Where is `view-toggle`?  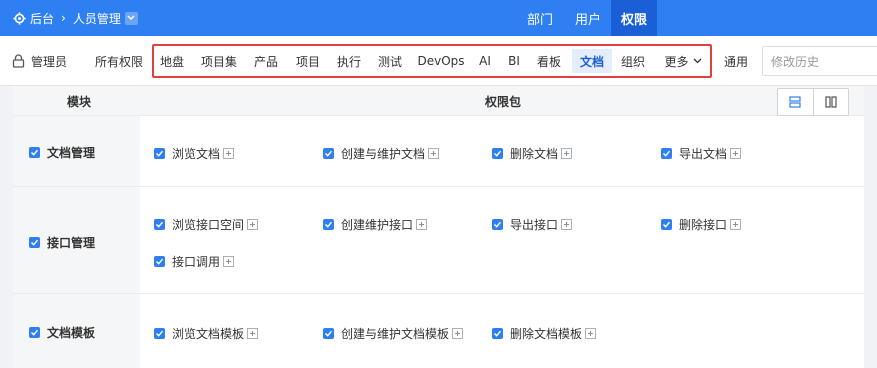 view-toggle is located at coordinates (813, 102).